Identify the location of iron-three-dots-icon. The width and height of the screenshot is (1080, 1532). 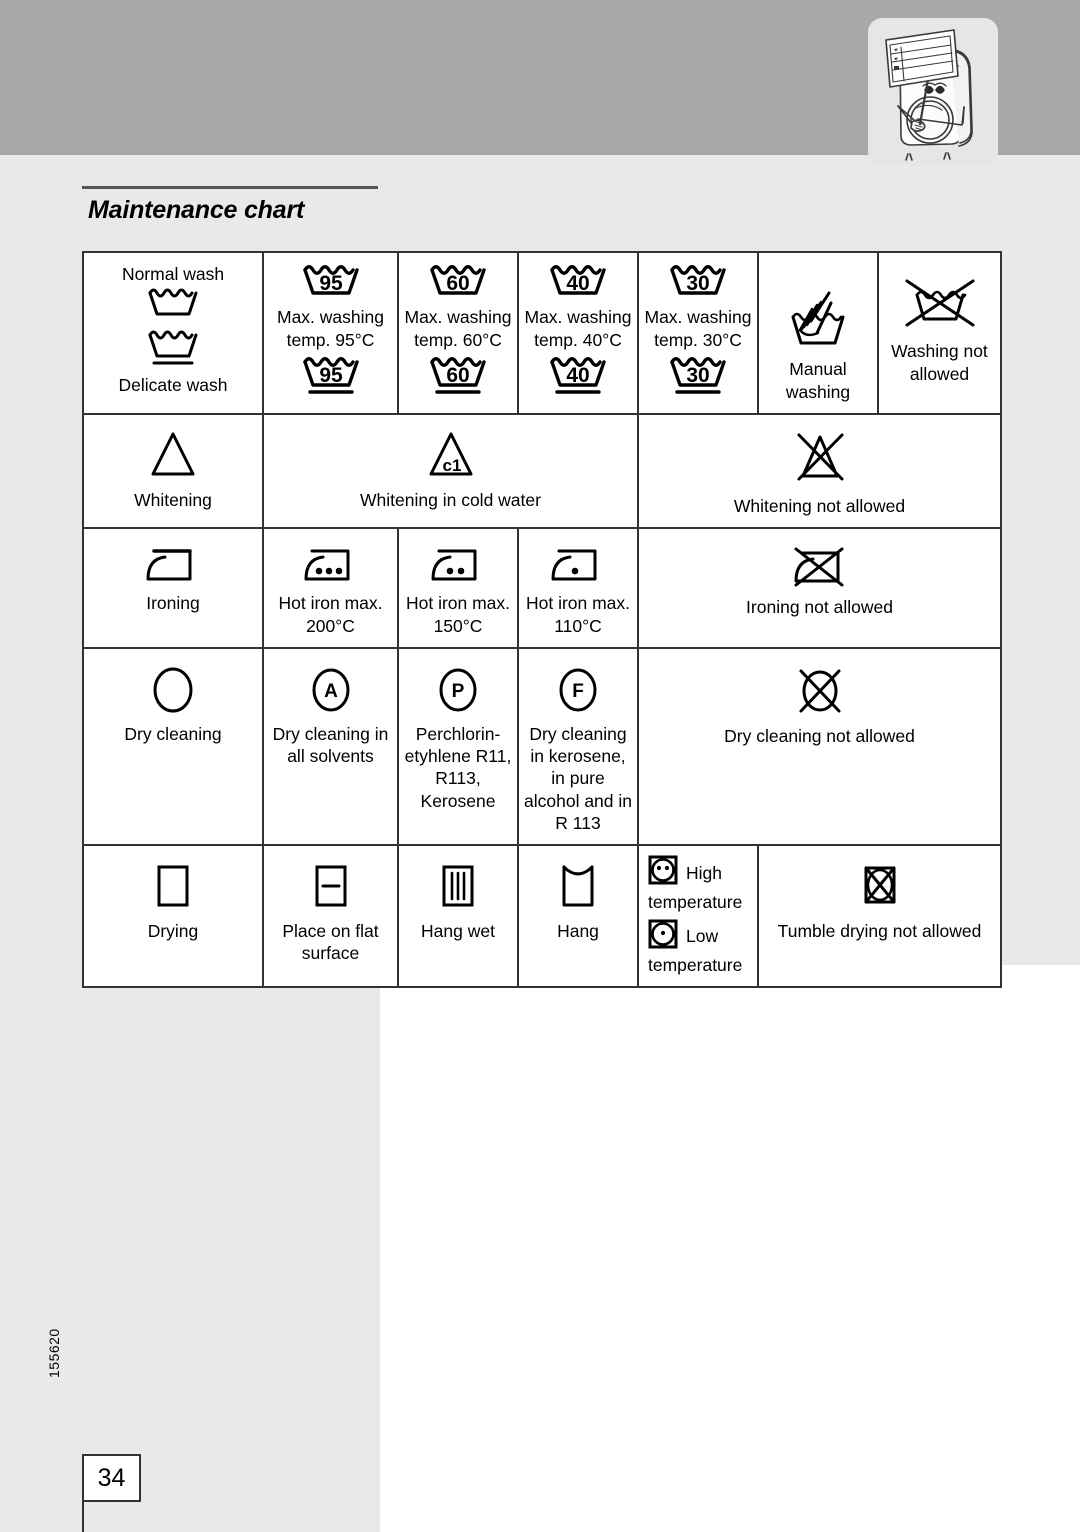
(331, 567).